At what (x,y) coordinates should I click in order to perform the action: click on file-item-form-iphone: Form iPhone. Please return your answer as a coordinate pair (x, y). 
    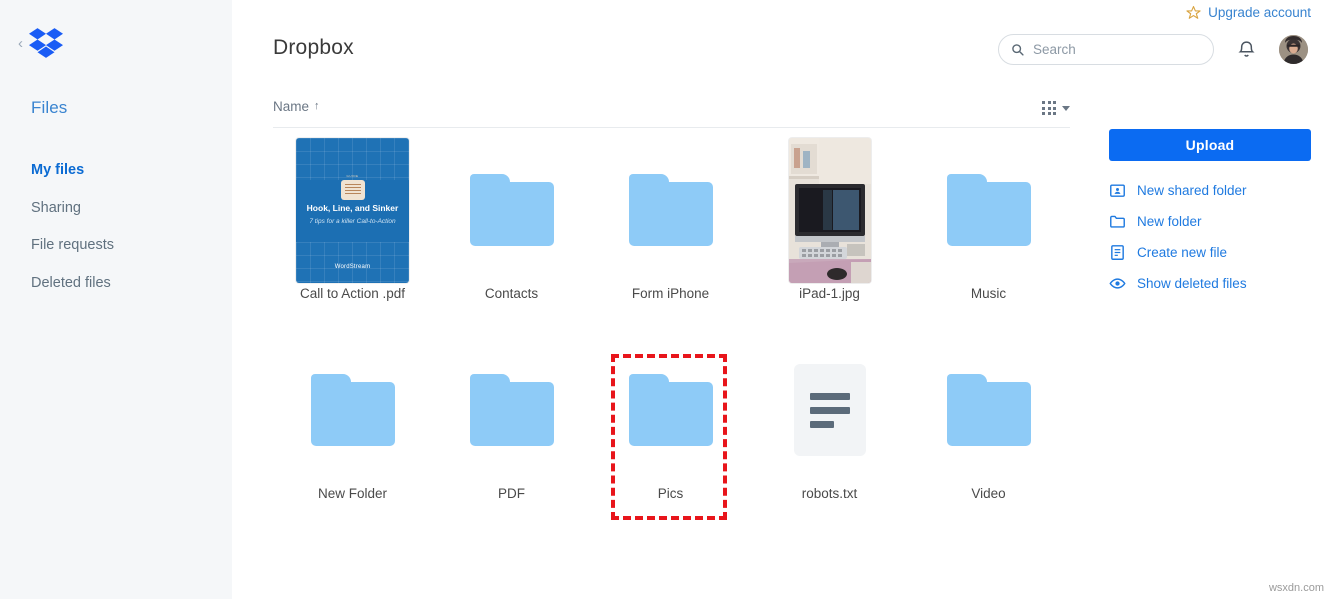
    Looking at the image, I should click on (670, 236).